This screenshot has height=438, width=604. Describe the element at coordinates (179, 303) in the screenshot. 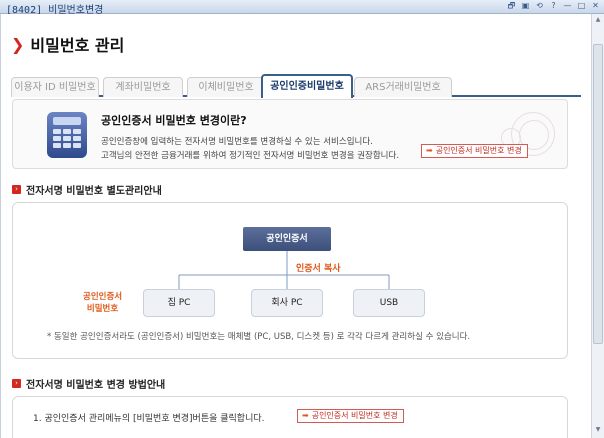

I see `device-home-pc: 집 PC` at that location.